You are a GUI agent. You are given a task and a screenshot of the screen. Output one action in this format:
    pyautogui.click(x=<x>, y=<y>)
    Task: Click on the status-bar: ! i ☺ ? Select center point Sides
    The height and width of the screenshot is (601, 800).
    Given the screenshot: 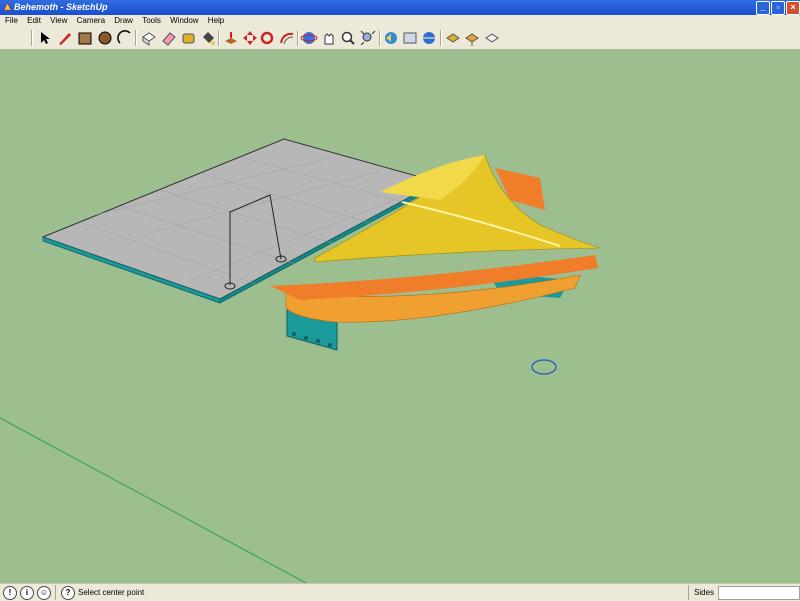 What is the action you would take?
    pyautogui.click(x=400, y=592)
    